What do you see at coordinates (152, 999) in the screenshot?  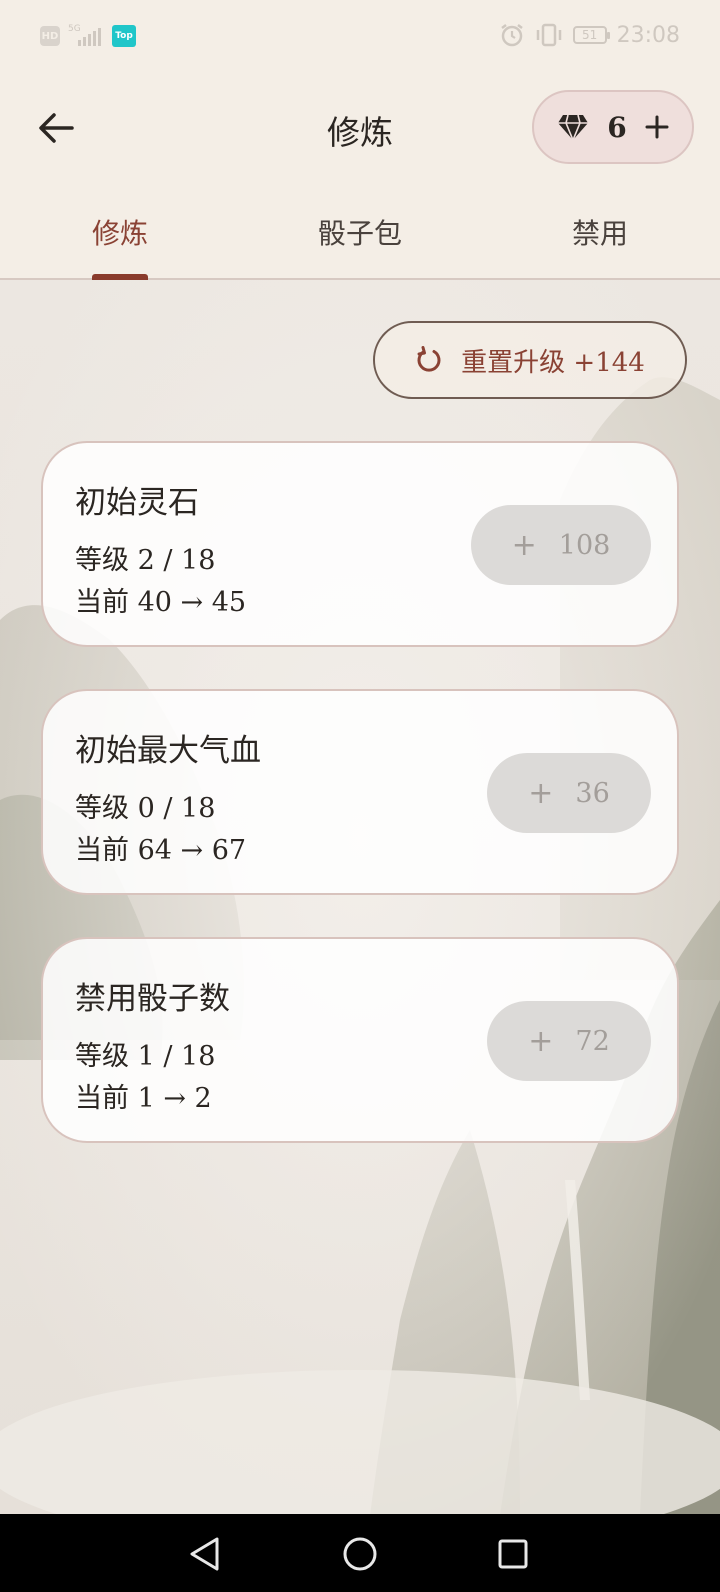 I see `card-title: 禁用骰子数` at bounding box center [152, 999].